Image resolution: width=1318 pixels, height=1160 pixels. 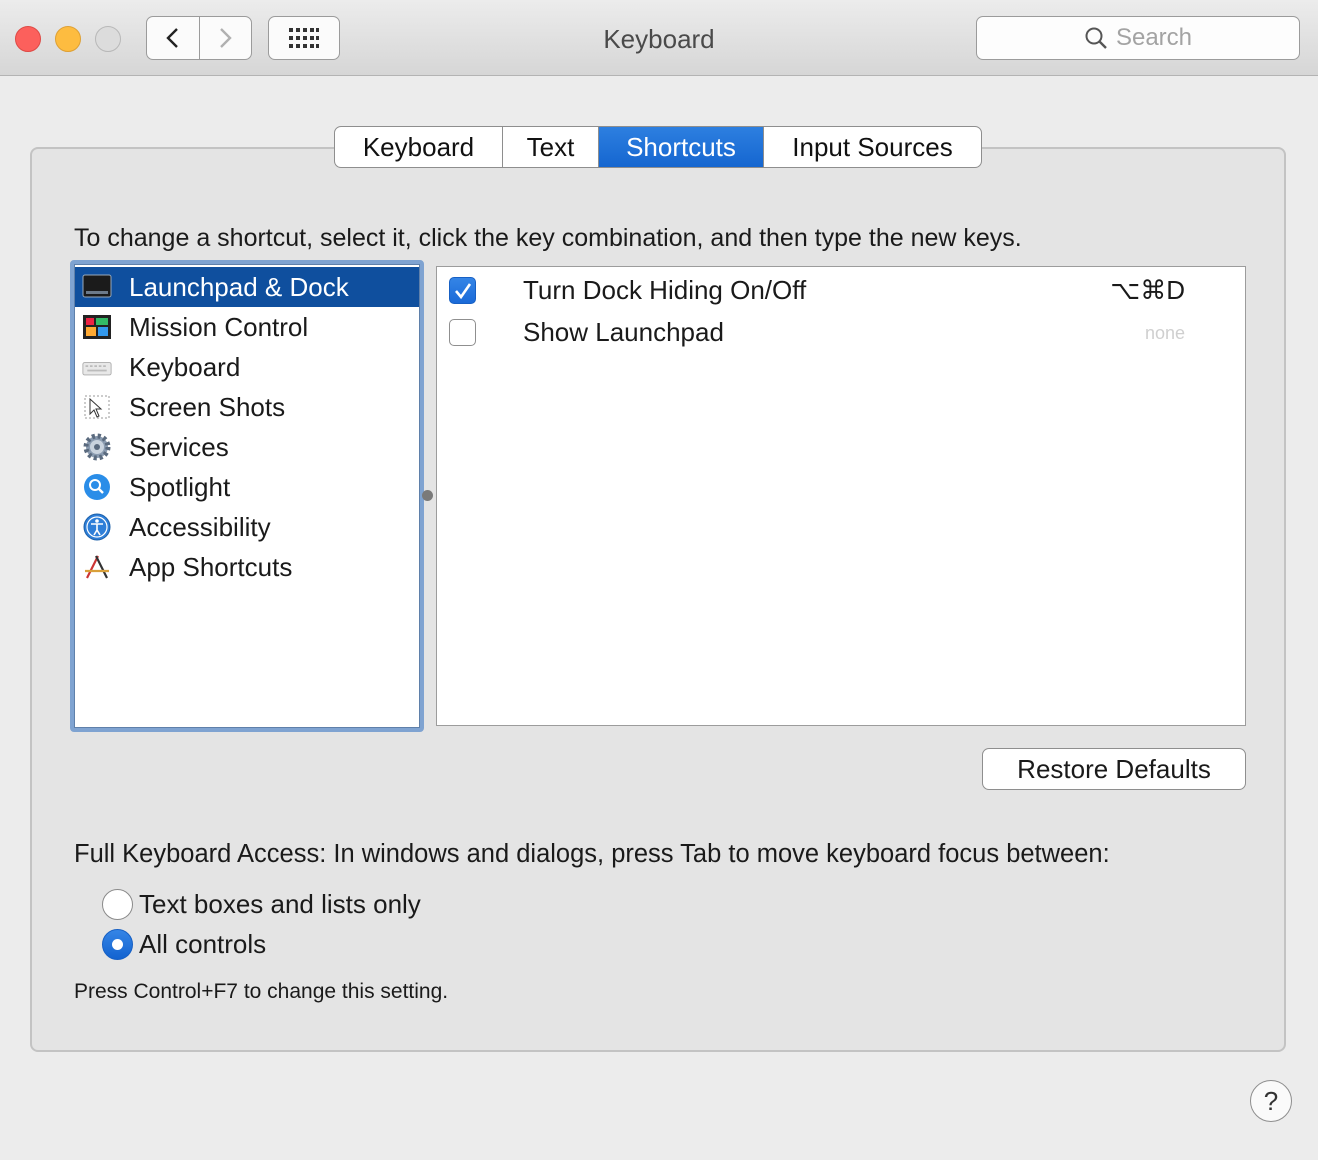 What do you see at coordinates (1271, 1101) in the screenshot?
I see `help-button: ?` at bounding box center [1271, 1101].